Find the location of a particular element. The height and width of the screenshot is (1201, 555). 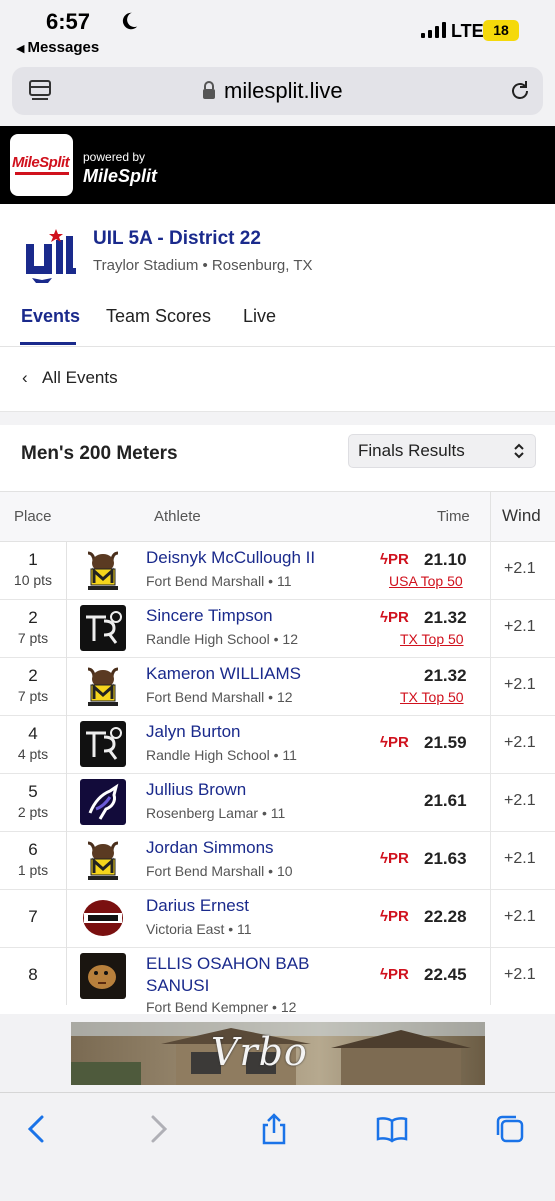

time-value: 21.61 is located at coordinates (445, 800).